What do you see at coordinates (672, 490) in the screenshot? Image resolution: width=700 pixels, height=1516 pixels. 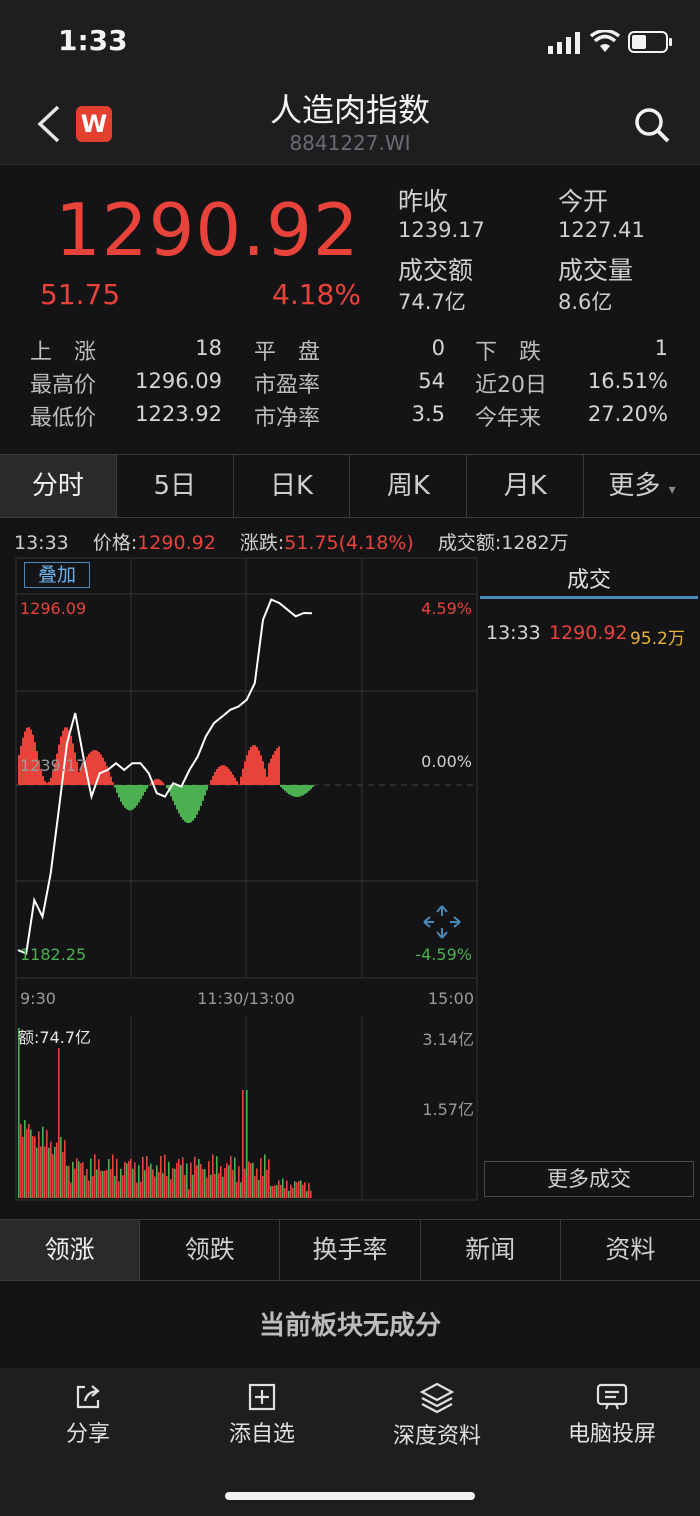 I see `dropdown-icon: ▾` at bounding box center [672, 490].